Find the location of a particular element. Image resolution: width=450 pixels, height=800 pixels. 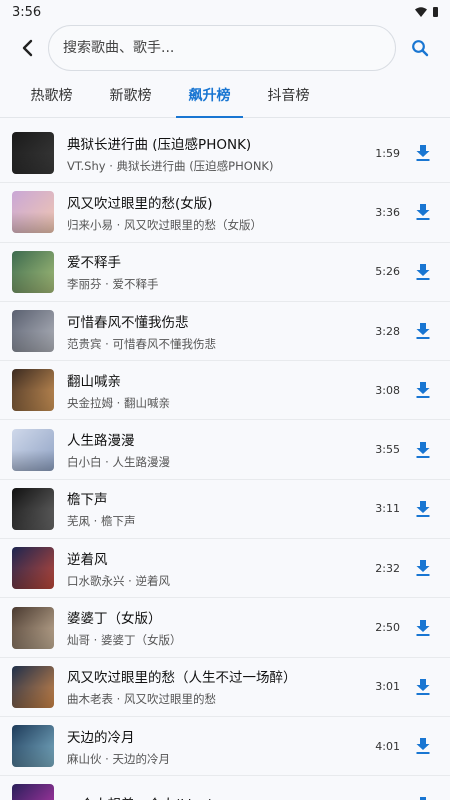

song-title: 爱不释手 is located at coordinates (94, 263).